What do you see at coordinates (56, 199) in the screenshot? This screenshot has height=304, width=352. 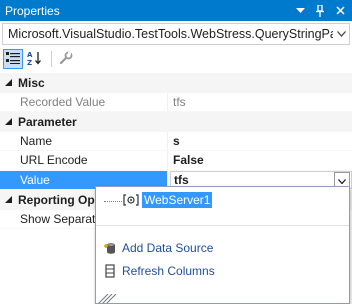 I see `category-label: Reporting Op` at bounding box center [56, 199].